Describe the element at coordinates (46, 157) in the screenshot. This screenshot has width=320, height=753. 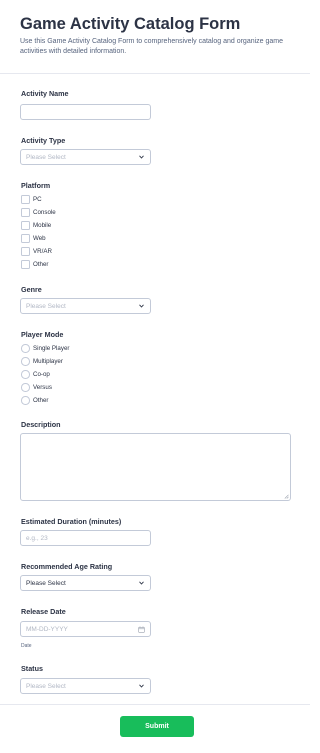
I see `activity-type-selected-value: Please Select` at that location.